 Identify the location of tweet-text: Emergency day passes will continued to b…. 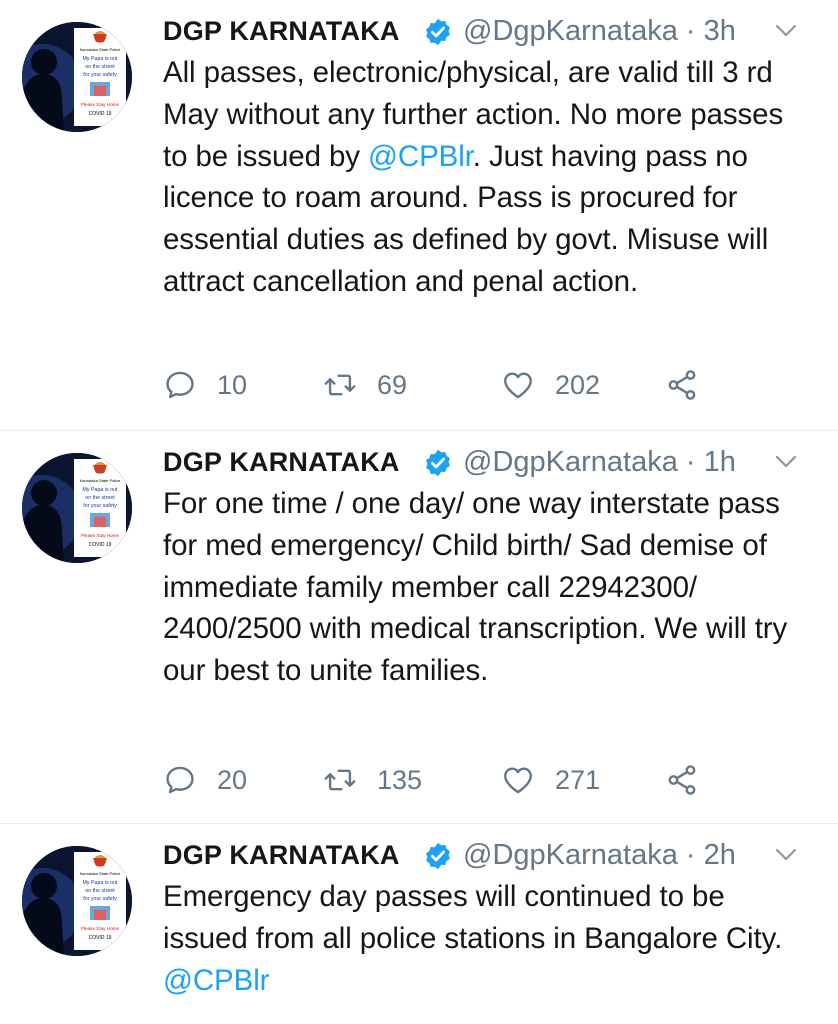
(483, 938).